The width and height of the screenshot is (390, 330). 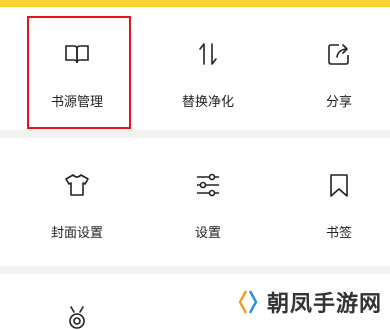 What do you see at coordinates (195, 3) in the screenshot?
I see `accent-top-bar` at bounding box center [195, 3].